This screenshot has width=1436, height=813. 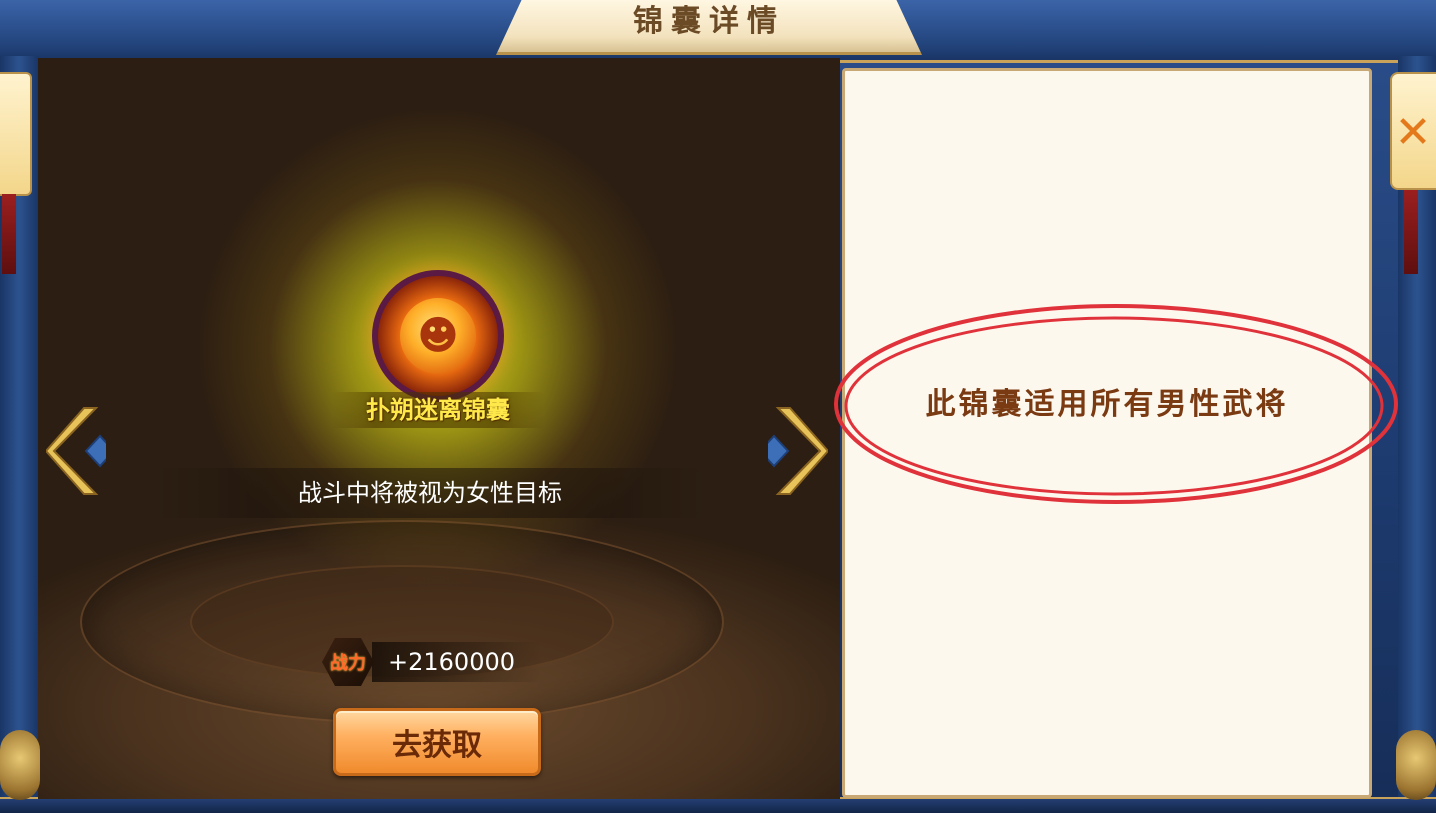 I want to click on warrior-face-icon: ☻, so click(x=438, y=336).